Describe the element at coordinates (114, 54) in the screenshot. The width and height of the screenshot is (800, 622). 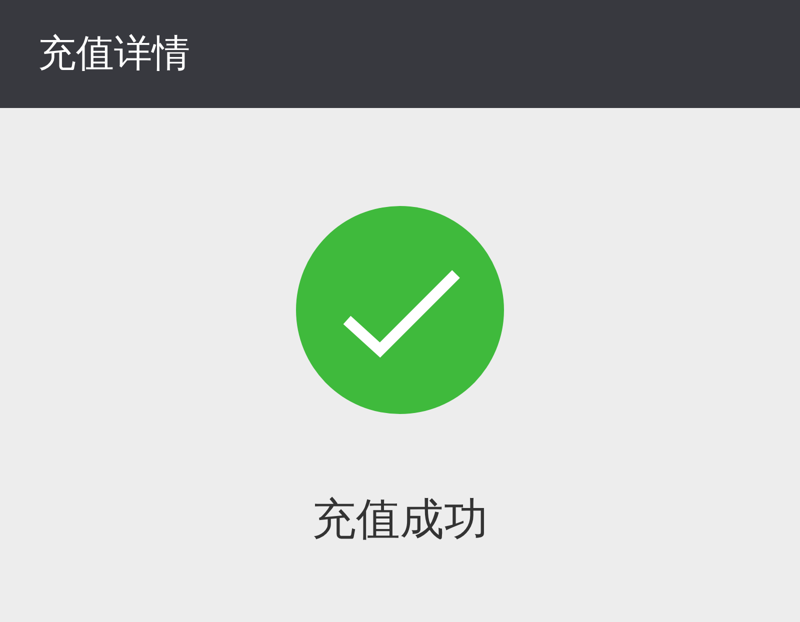
I see `page-title: 充值详情` at that location.